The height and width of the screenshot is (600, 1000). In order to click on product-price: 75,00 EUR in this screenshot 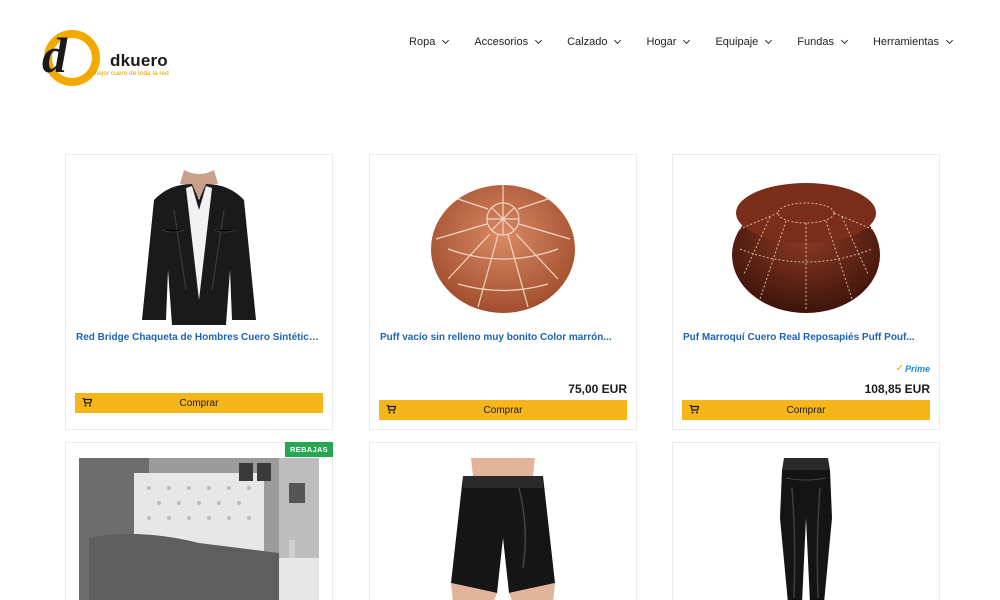, I will do `click(597, 389)`.